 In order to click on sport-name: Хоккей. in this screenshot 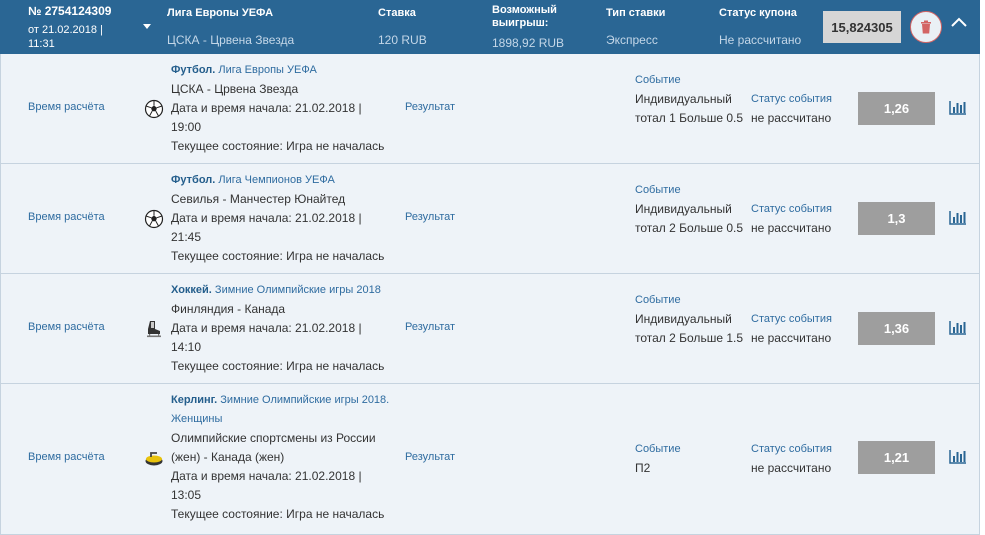, I will do `click(191, 290)`.